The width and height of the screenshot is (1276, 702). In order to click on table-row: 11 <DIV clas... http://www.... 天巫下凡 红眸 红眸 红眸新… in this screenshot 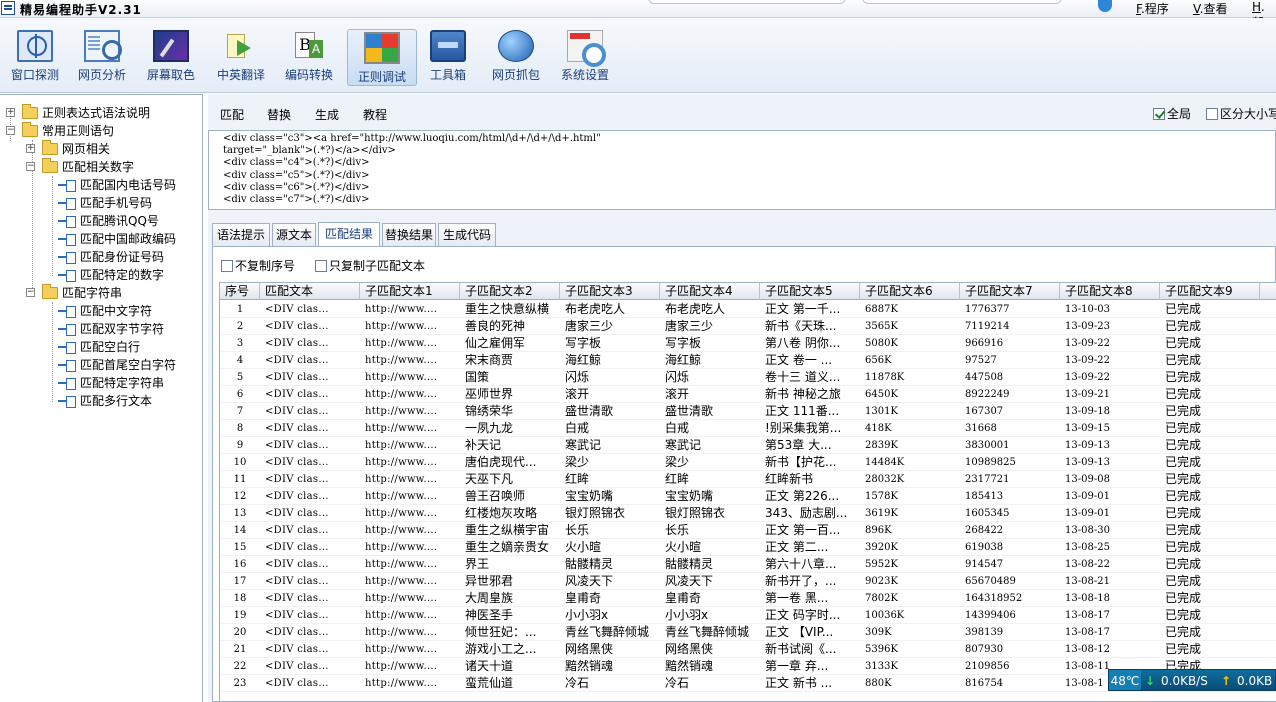, I will do `click(748, 479)`.